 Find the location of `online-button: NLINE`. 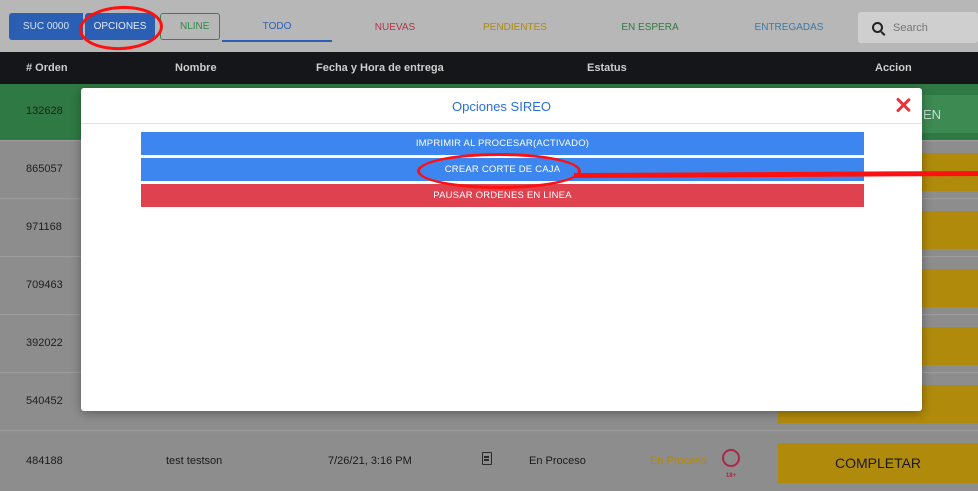

online-button: NLINE is located at coordinates (190, 26).